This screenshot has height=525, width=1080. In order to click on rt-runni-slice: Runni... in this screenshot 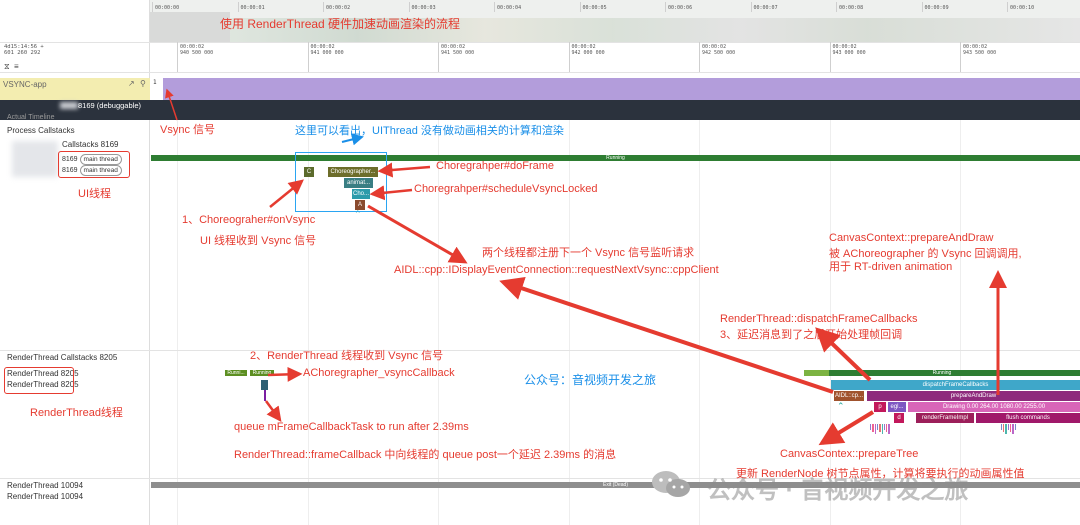, I will do `click(236, 373)`.